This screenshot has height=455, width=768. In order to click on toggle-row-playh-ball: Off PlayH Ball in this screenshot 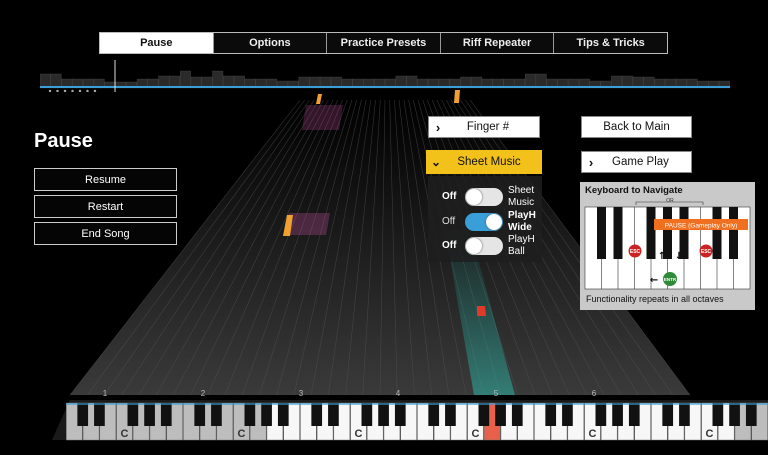, I will do `click(485, 246)`.